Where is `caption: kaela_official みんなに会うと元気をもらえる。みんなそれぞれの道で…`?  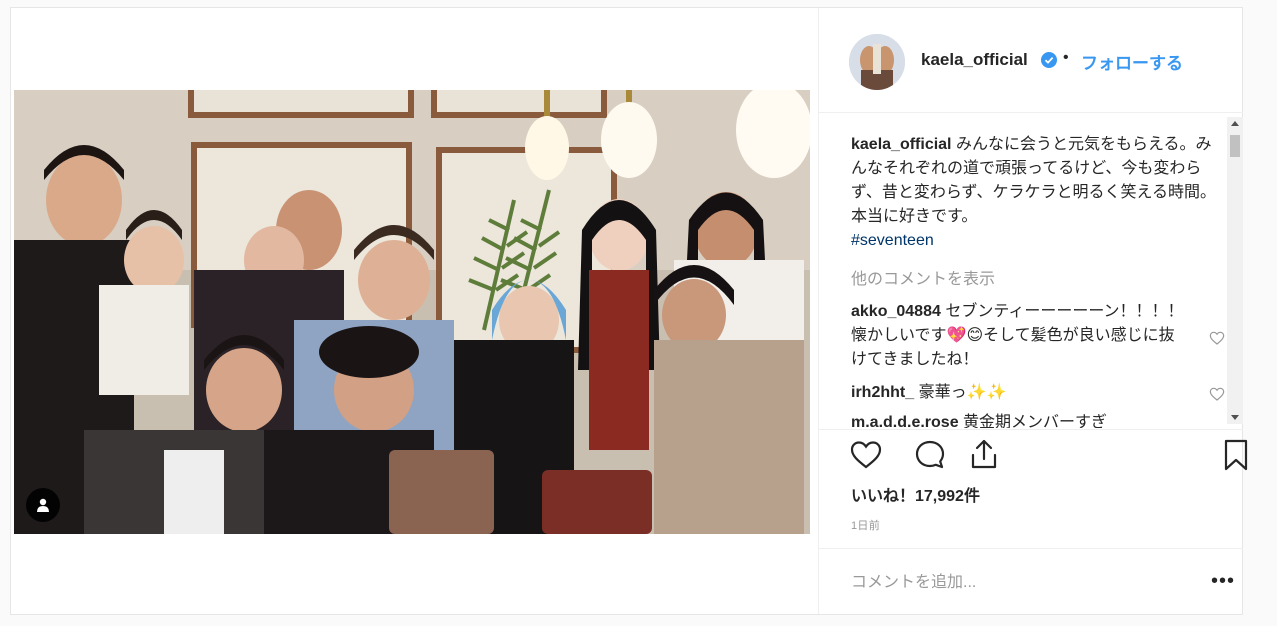
caption: kaela_official みんなに会うと元気をもらえる。みんなそれぞれの道で… is located at coordinates (1036, 193).